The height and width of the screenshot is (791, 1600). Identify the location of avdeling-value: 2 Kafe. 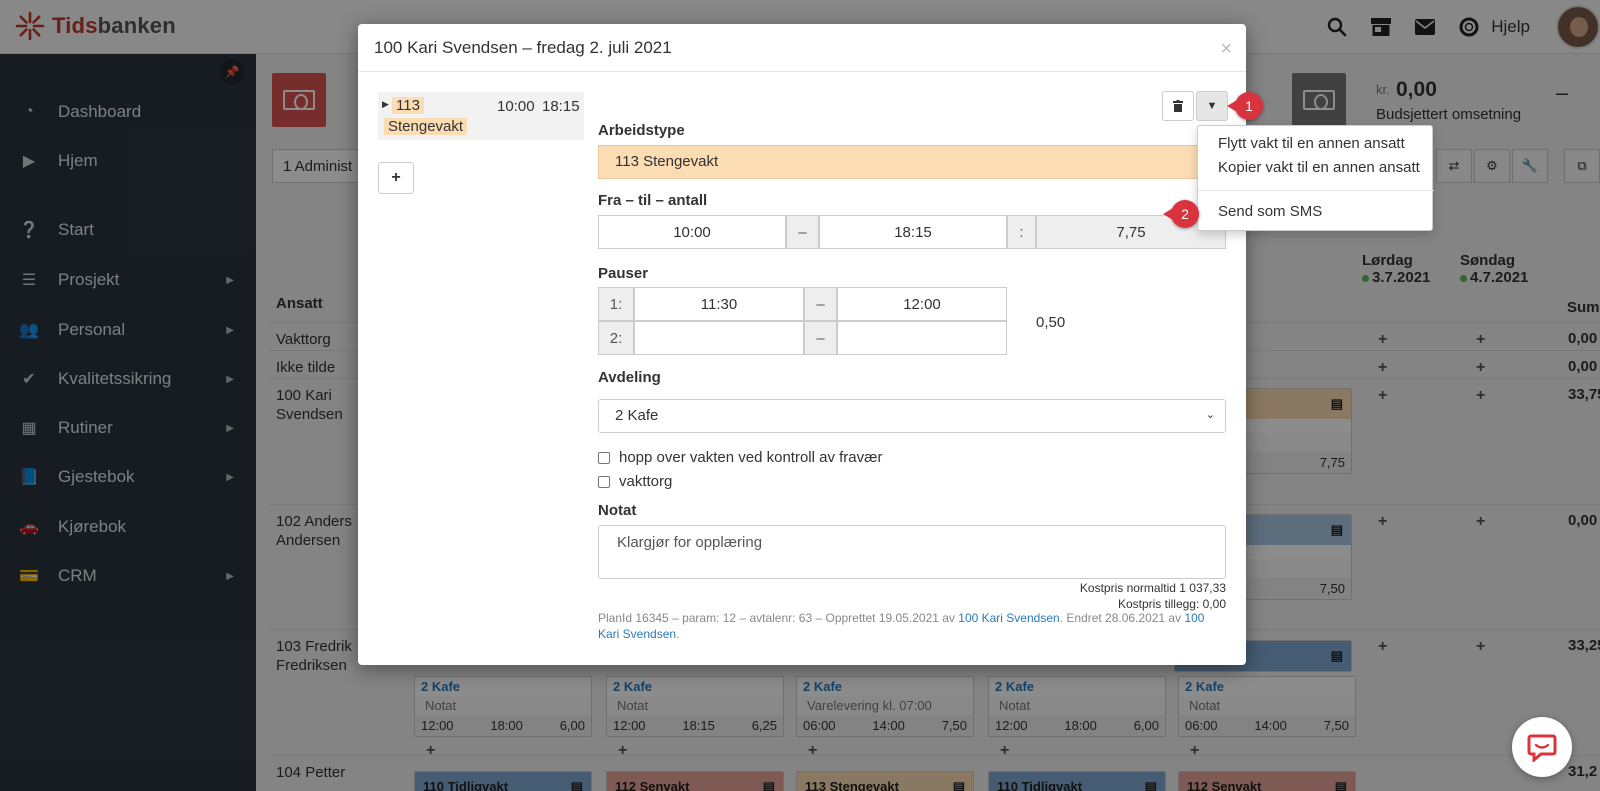
(637, 415).